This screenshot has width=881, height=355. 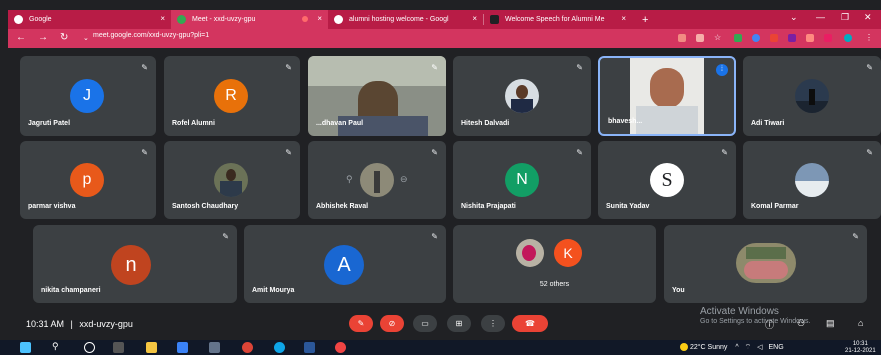 What do you see at coordinates (869, 37) in the screenshot?
I see `menu-icon: ⋮` at bounding box center [869, 37].